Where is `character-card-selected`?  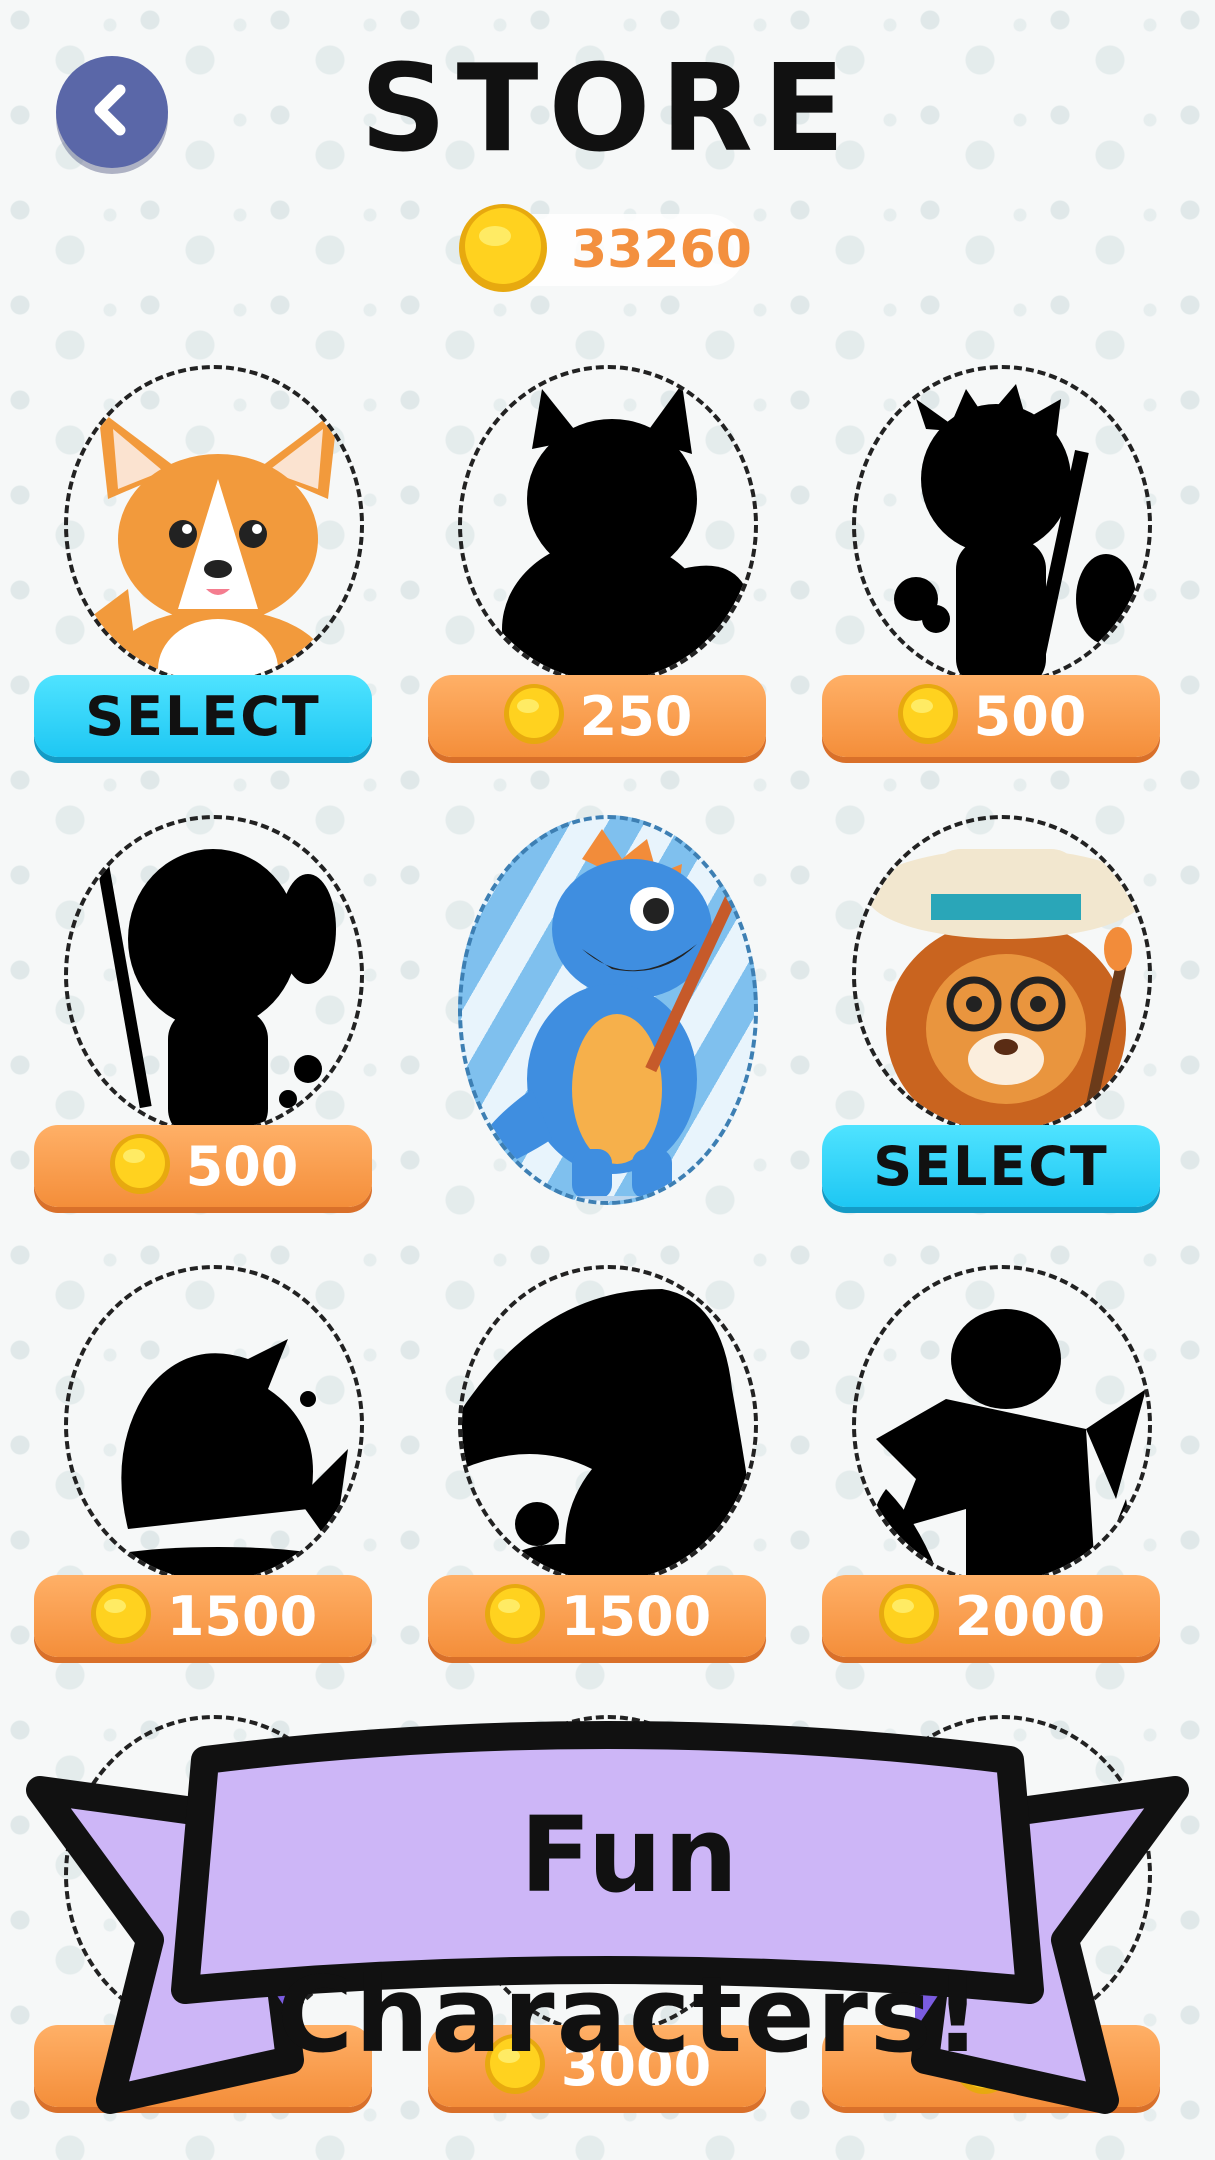 character-card-selected is located at coordinates (598, 1010).